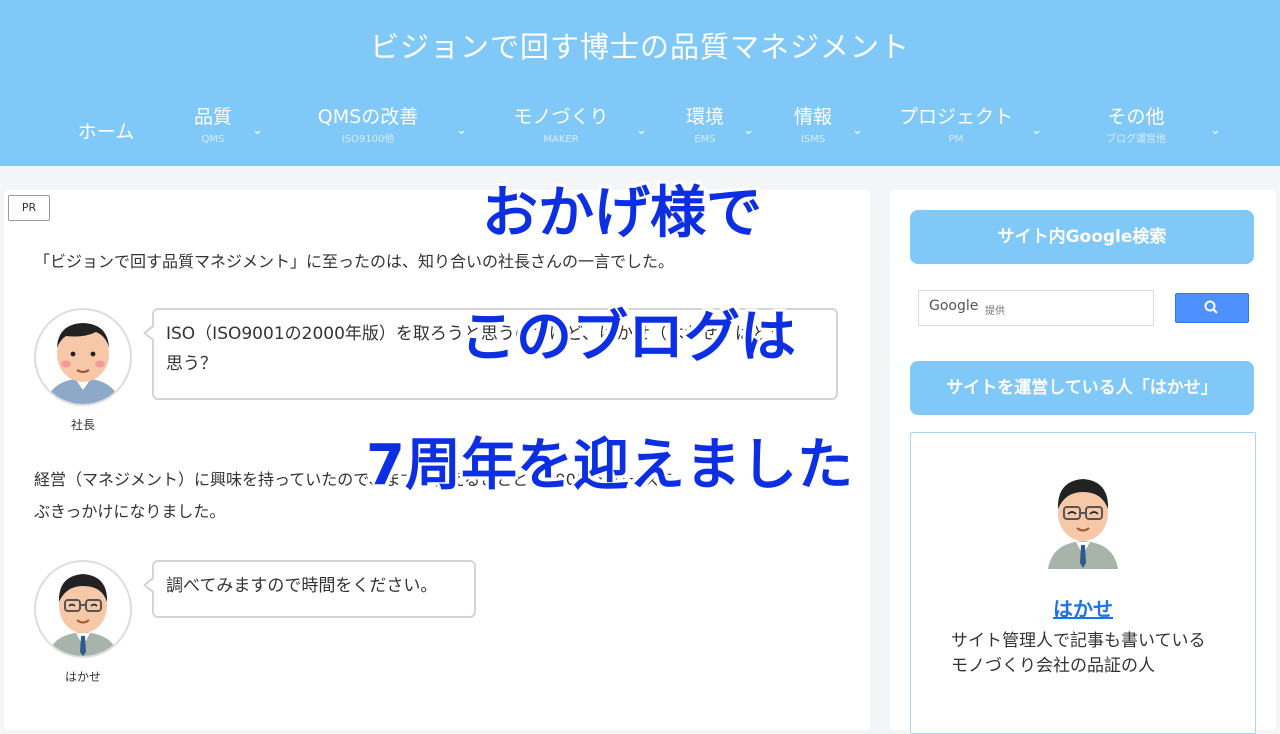 The width and height of the screenshot is (1280, 734). What do you see at coordinates (1083, 583) in the screenshot?
I see `profile-card: はかせ サイト管理人で記事も書いているモノづくり会社の品証の人` at bounding box center [1083, 583].